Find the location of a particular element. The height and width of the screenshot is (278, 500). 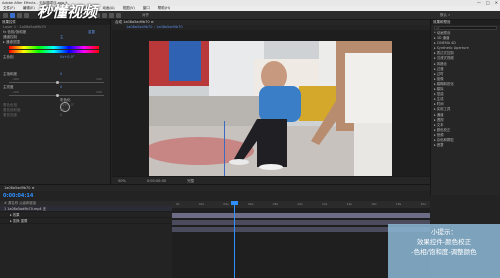

layer-track-bar is located at coordinates (301, 215).